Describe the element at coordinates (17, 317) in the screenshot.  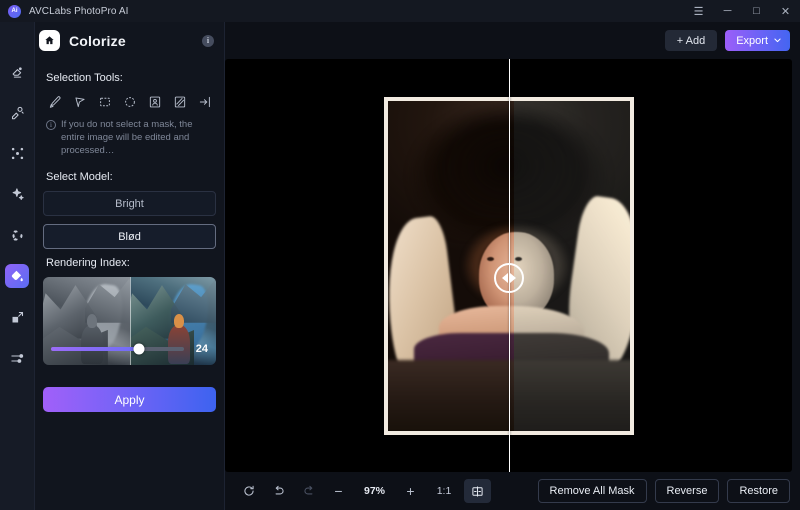
I see `sidebar-item-upscale-tool` at that location.